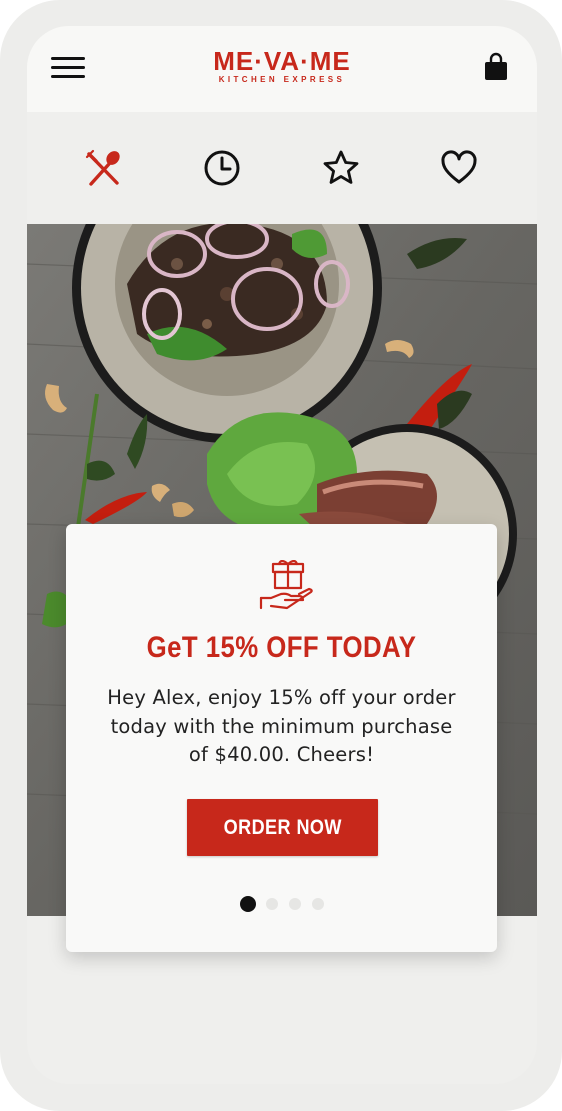  I want to click on order-now-button: ORDER NOW, so click(282, 827).